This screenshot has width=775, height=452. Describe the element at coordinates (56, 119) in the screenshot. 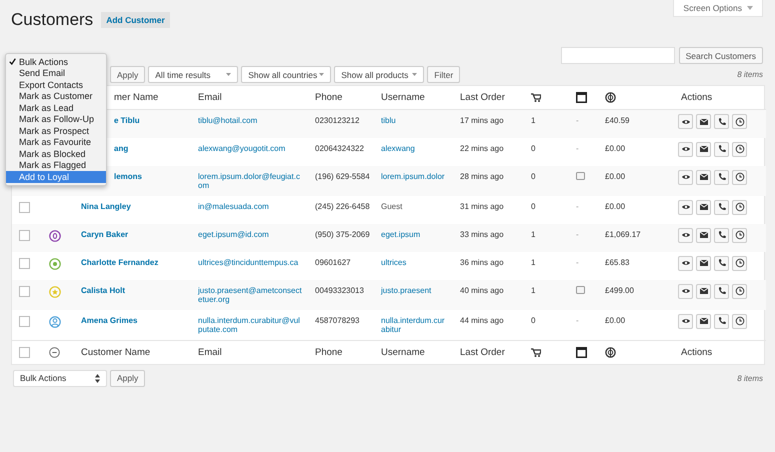

I see `menu-item: Mark as Follow-Up` at that location.